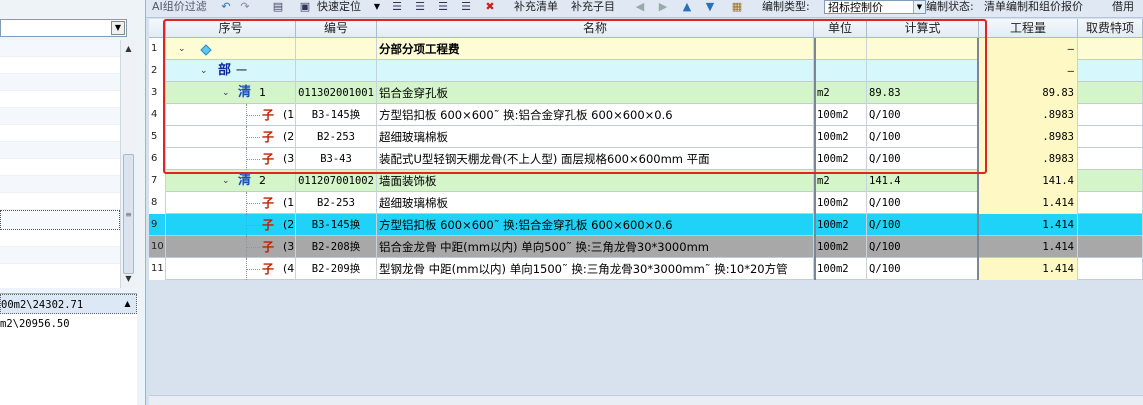 The height and width of the screenshot is (405, 1143). Describe the element at coordinates (336, 269) in the screenshot. I see `code-cell: B2-209换` at that location.